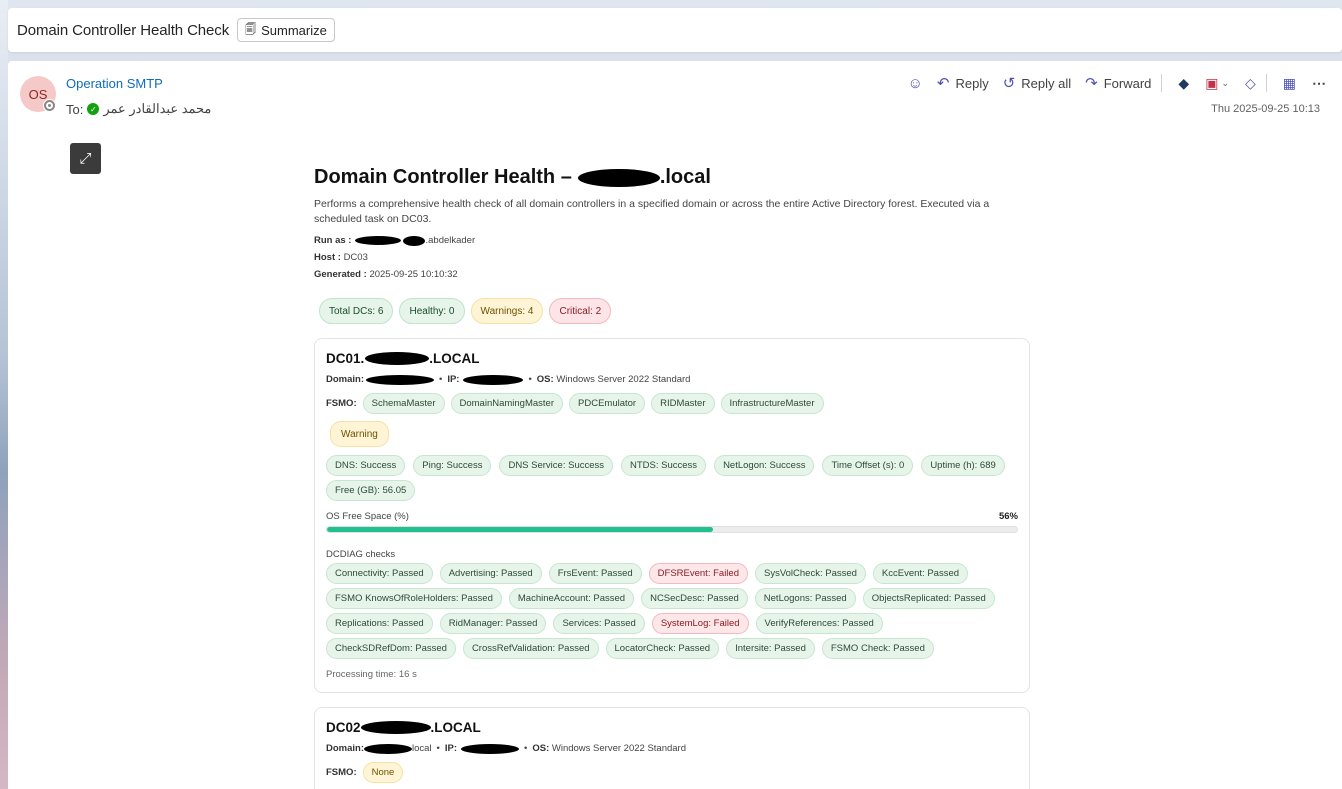  Describe the element at coordinates (770, 648) in the screenshot. I see `dcdiag-check-tag: Intersite: Passed` at that location.